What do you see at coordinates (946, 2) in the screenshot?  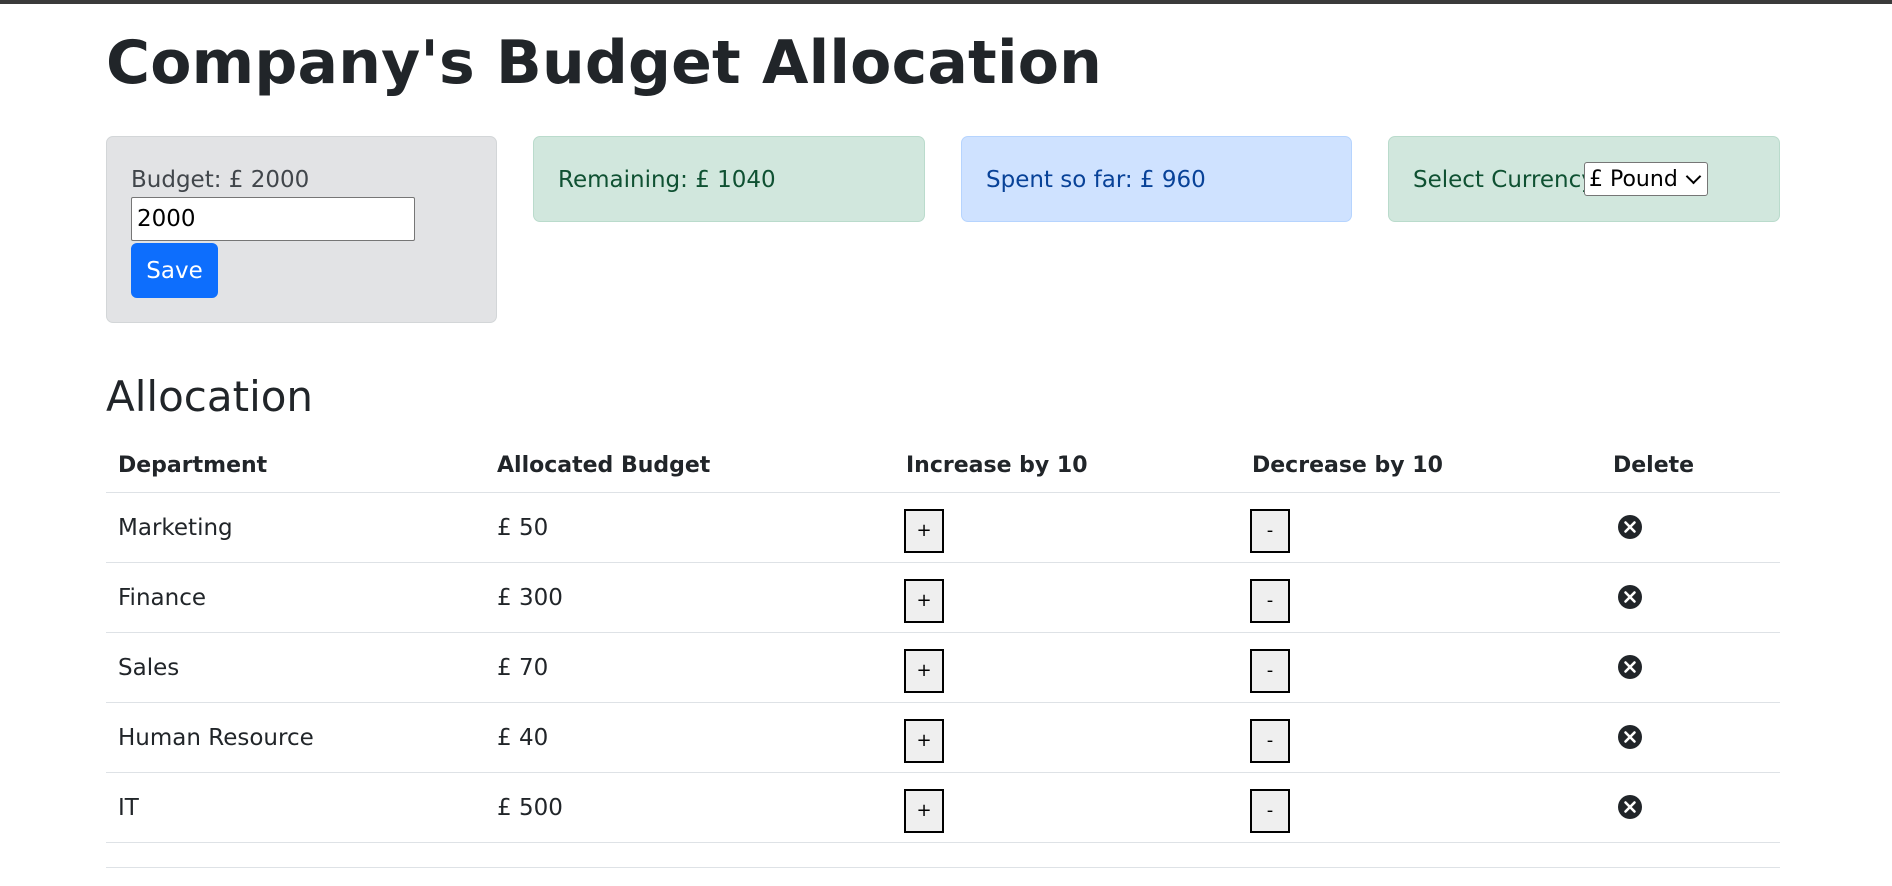 I see `window-top-border` at bounding box center [946, 2].